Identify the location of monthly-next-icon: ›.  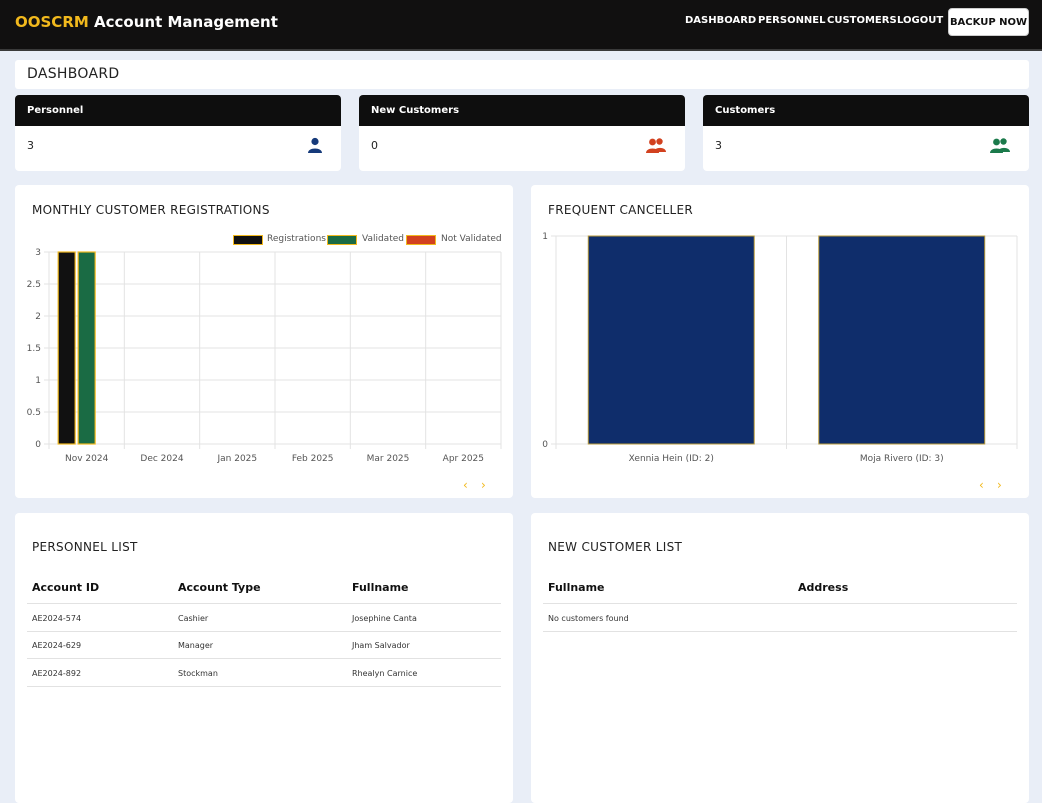
(483, 485).